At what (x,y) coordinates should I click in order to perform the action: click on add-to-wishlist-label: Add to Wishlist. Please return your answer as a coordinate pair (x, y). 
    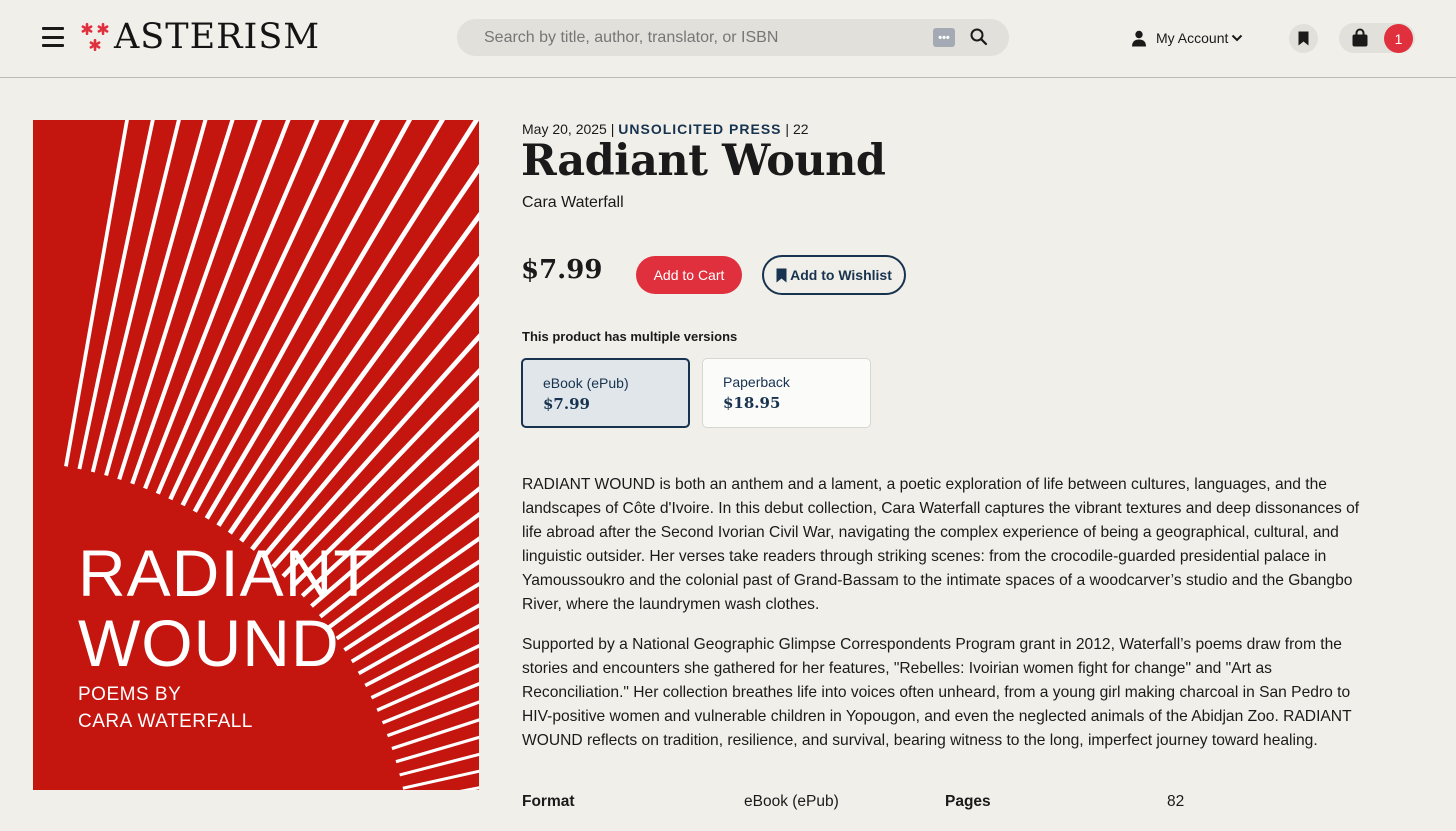
    Looking at the image, I should click on (841, 275).